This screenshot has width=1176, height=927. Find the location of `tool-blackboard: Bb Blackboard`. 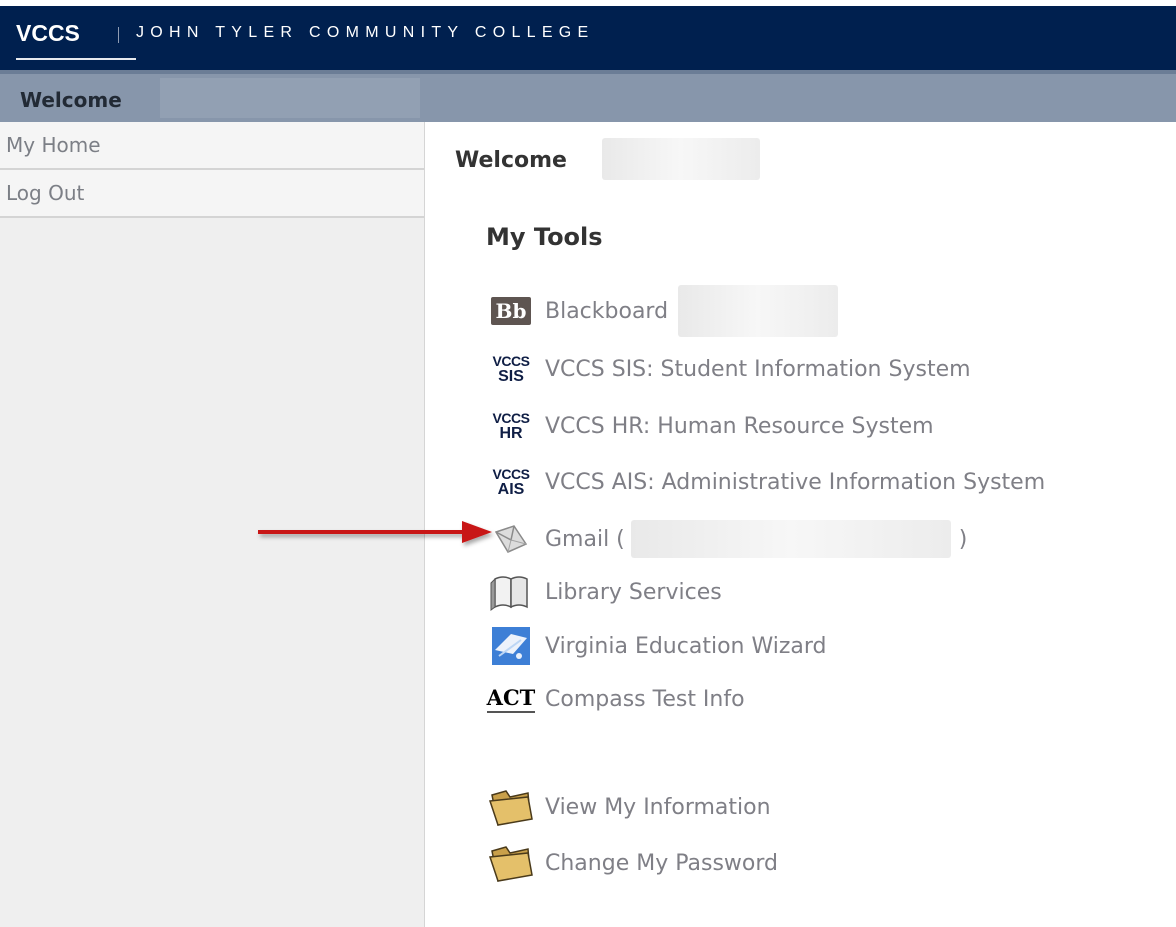

tool-blackboard: Bb Blackboard is located at coordinates (662, 311).